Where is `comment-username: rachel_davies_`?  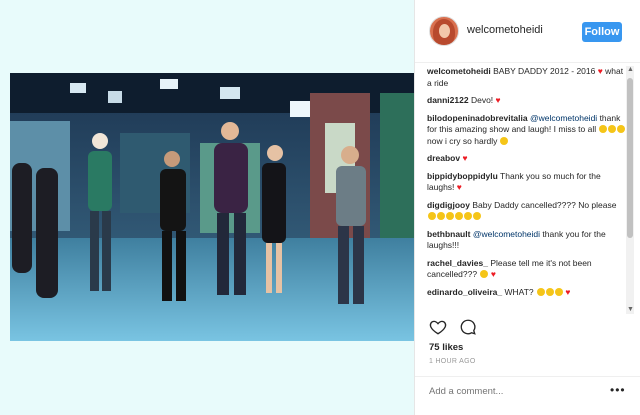 comment-username: rachel_davies_ is located at coordinates (457, 263).